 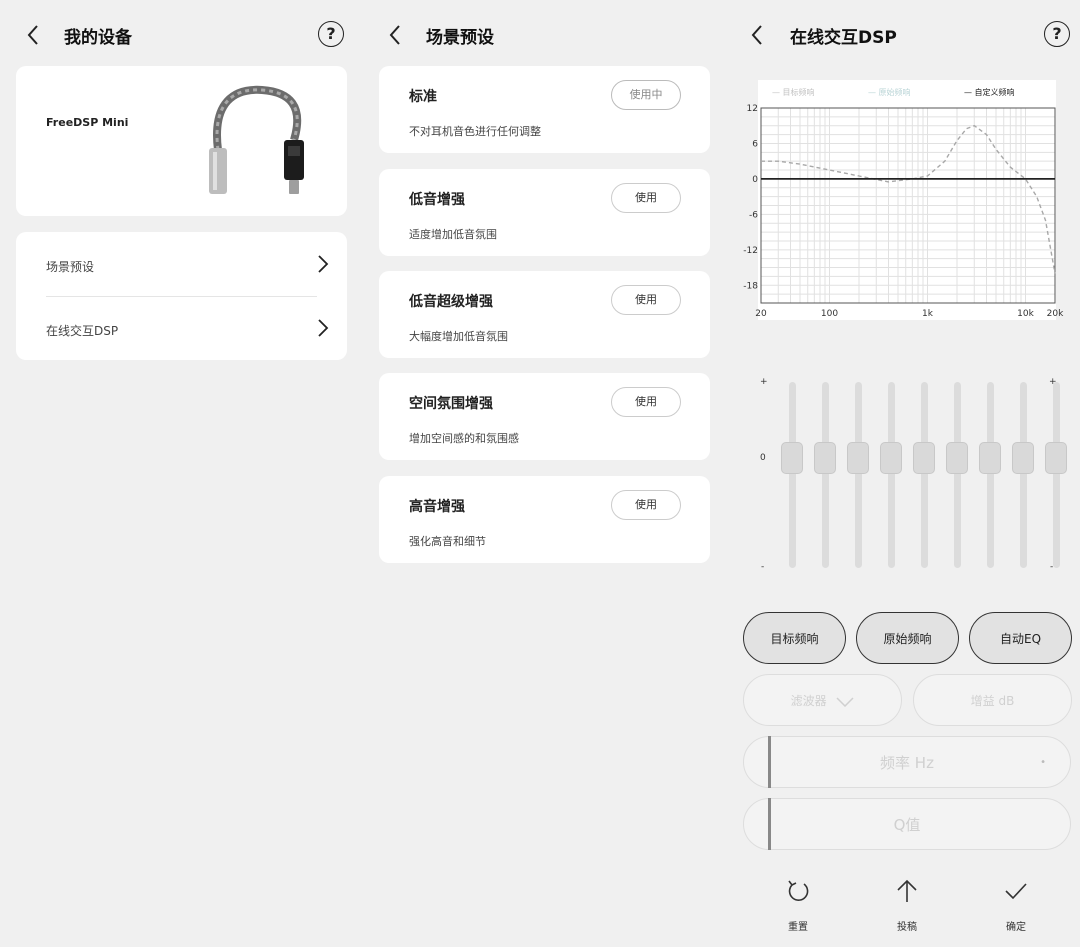 I want to click on menu-item-presets: 场景预设, so click(x=181, y=264).